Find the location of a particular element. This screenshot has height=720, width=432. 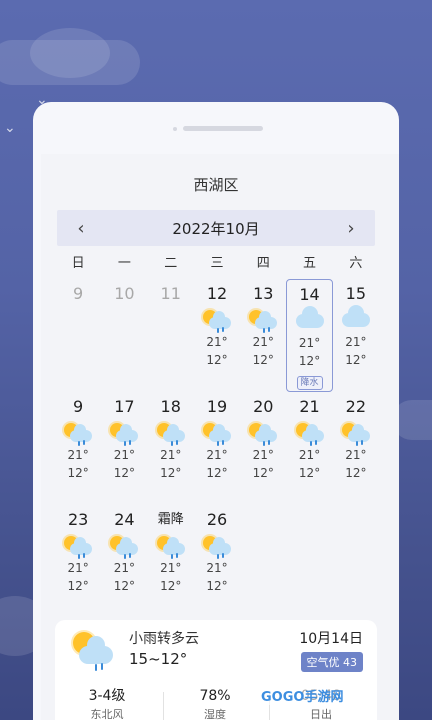

day-number: 19 is located at coordinates (217, 406).